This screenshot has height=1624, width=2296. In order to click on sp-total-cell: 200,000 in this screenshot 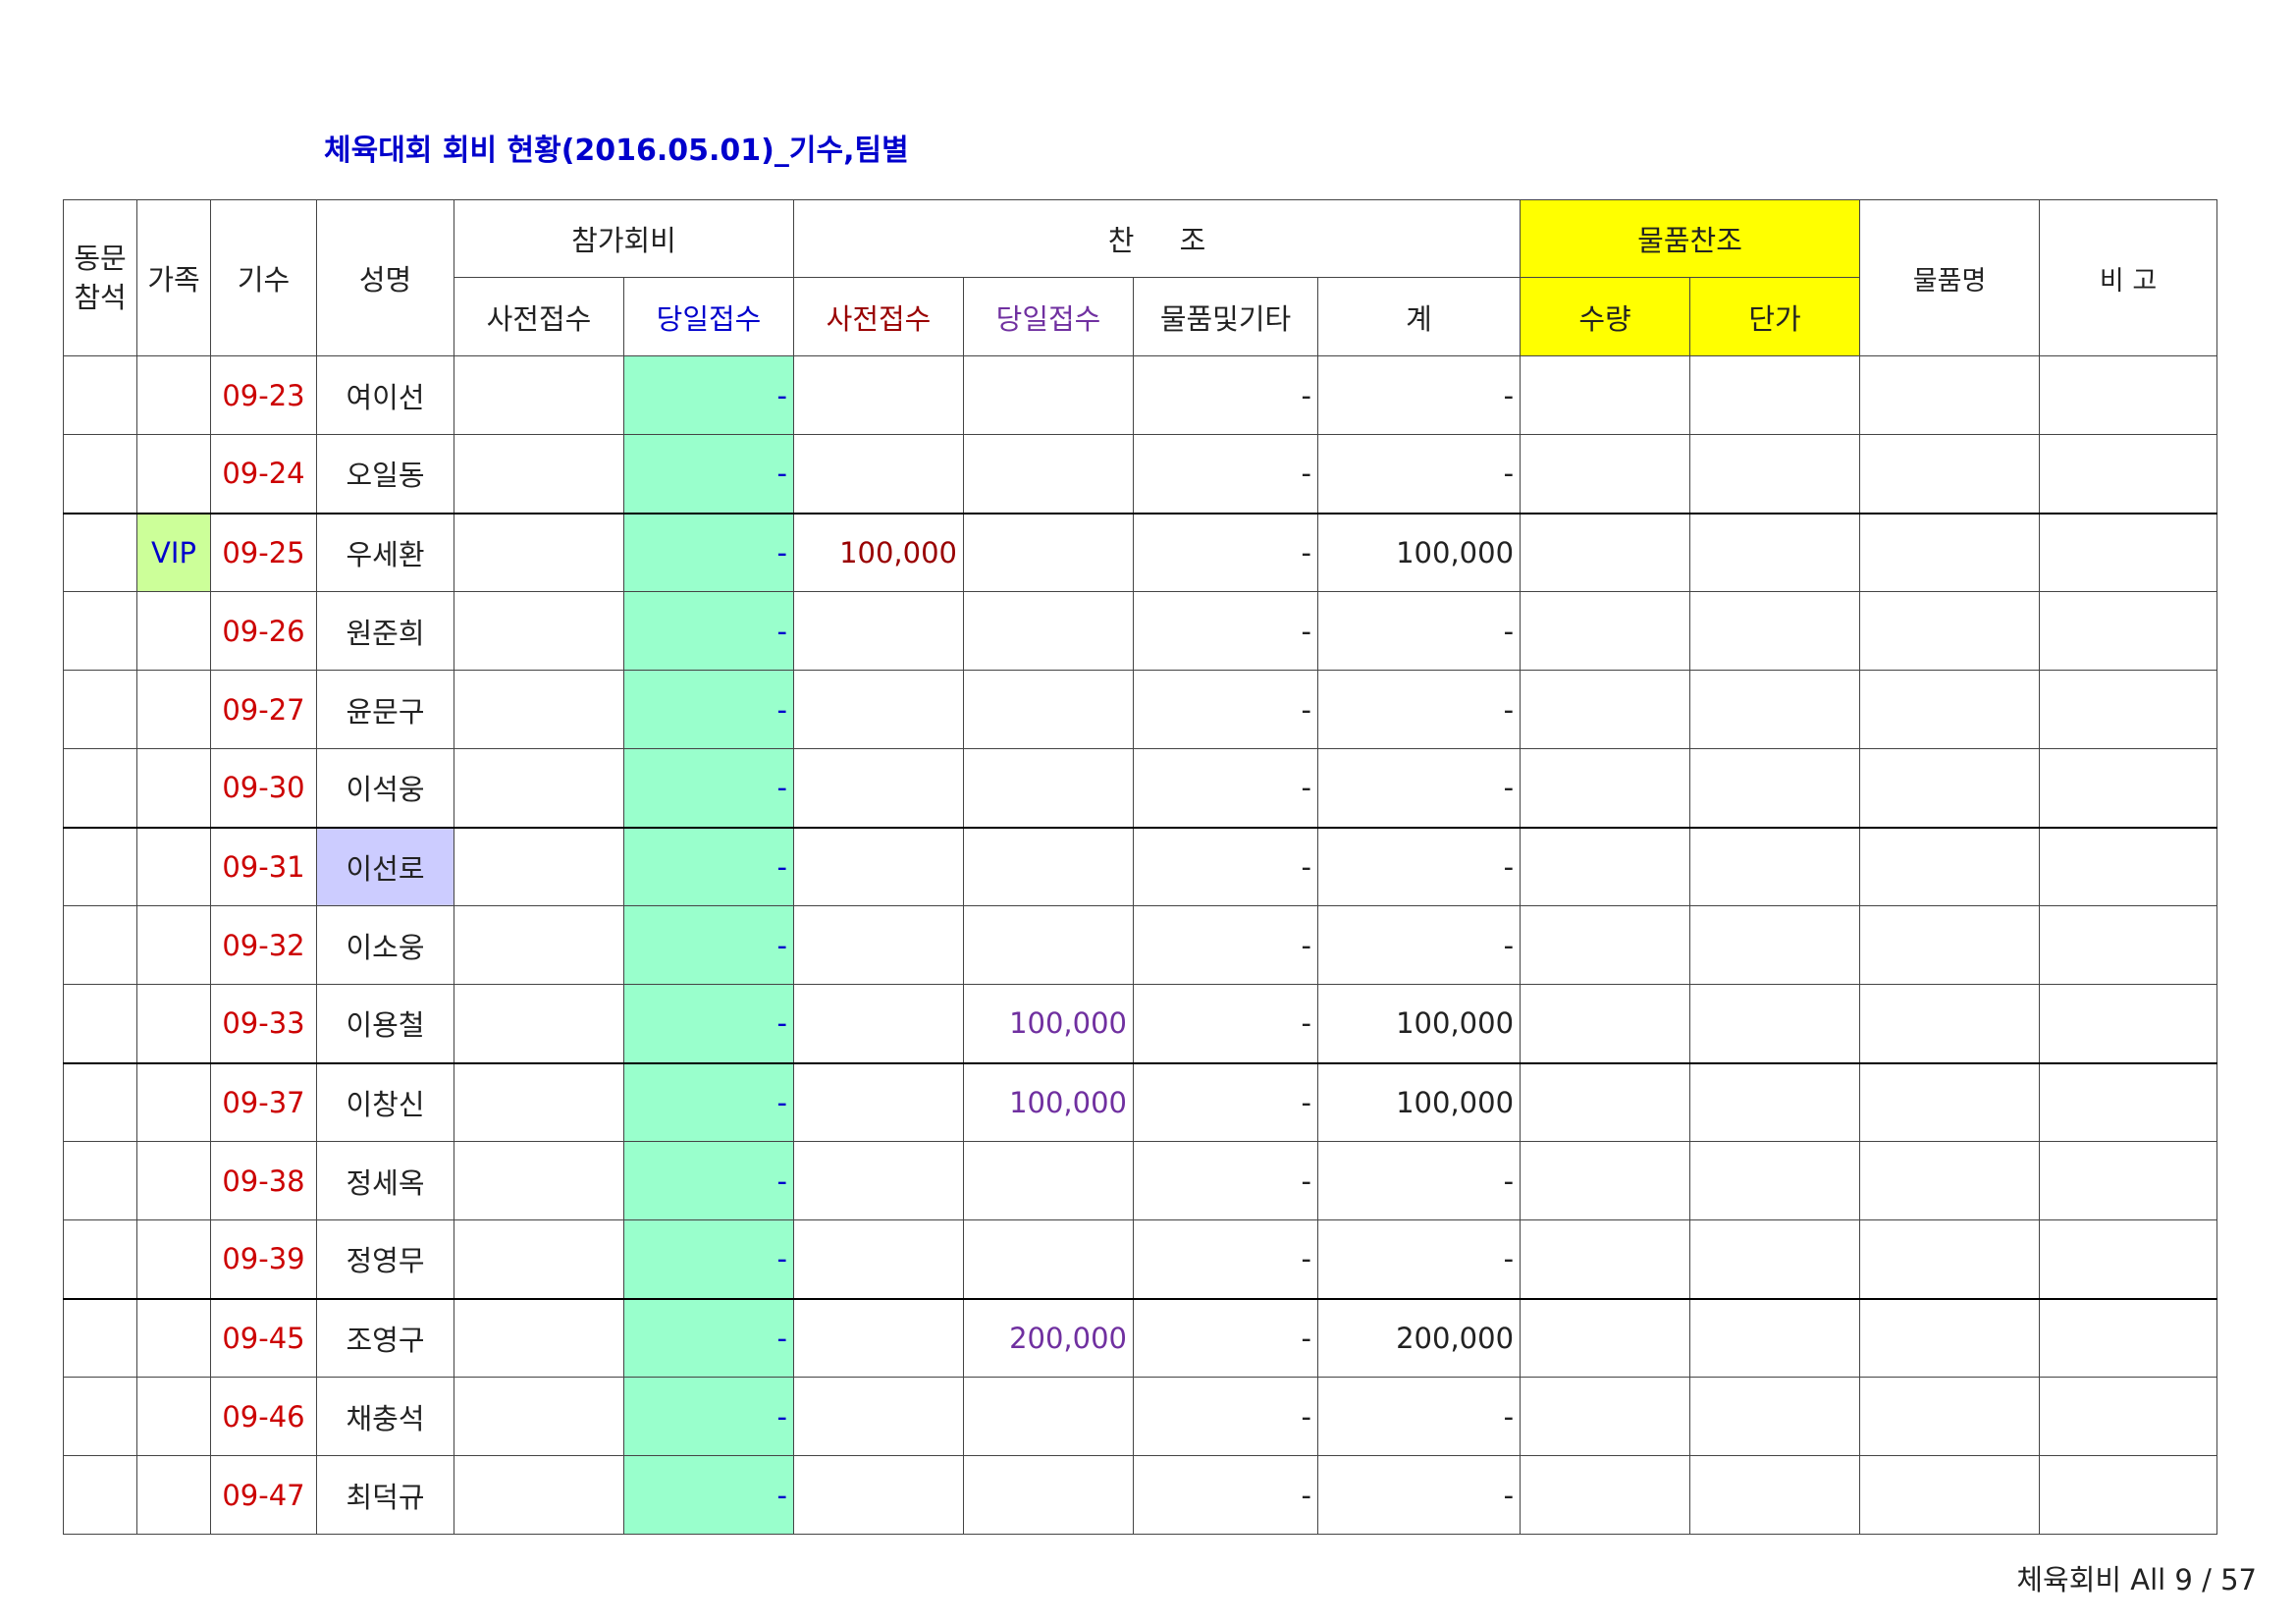, I will do `click(1419, 1337)`.